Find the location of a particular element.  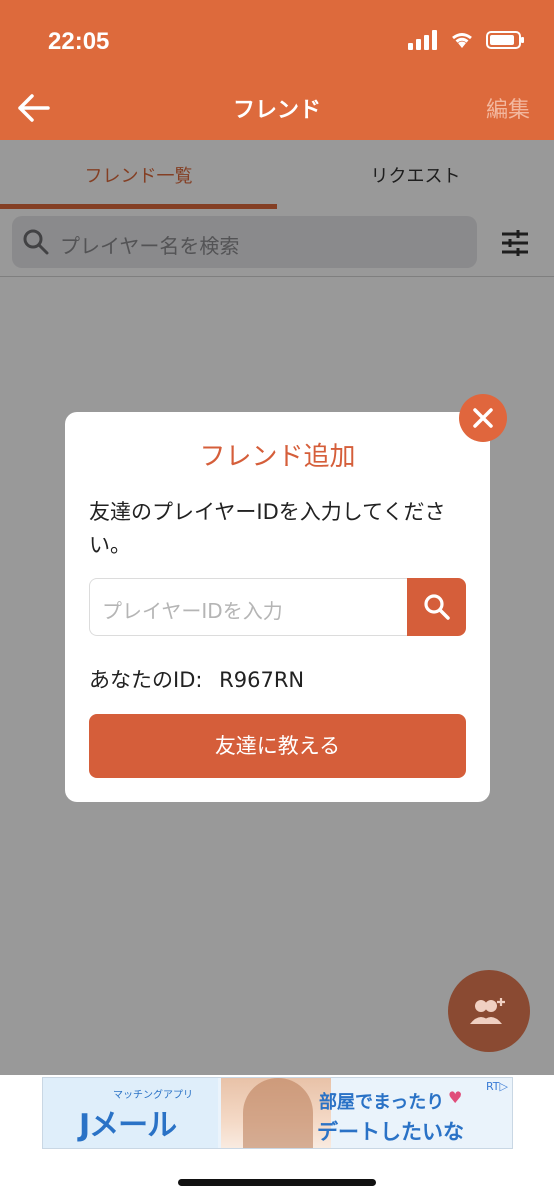

ad-banner: マッチングアプリ Jメール 部屋でまったり ♥ デートしたいな RT▷ is located at coordinates (277, 1113).